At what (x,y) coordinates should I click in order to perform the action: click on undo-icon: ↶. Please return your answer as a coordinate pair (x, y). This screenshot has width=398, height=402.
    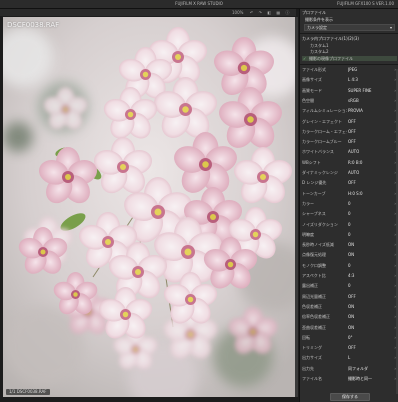
    Looking at the image, I should click on (252, 12).